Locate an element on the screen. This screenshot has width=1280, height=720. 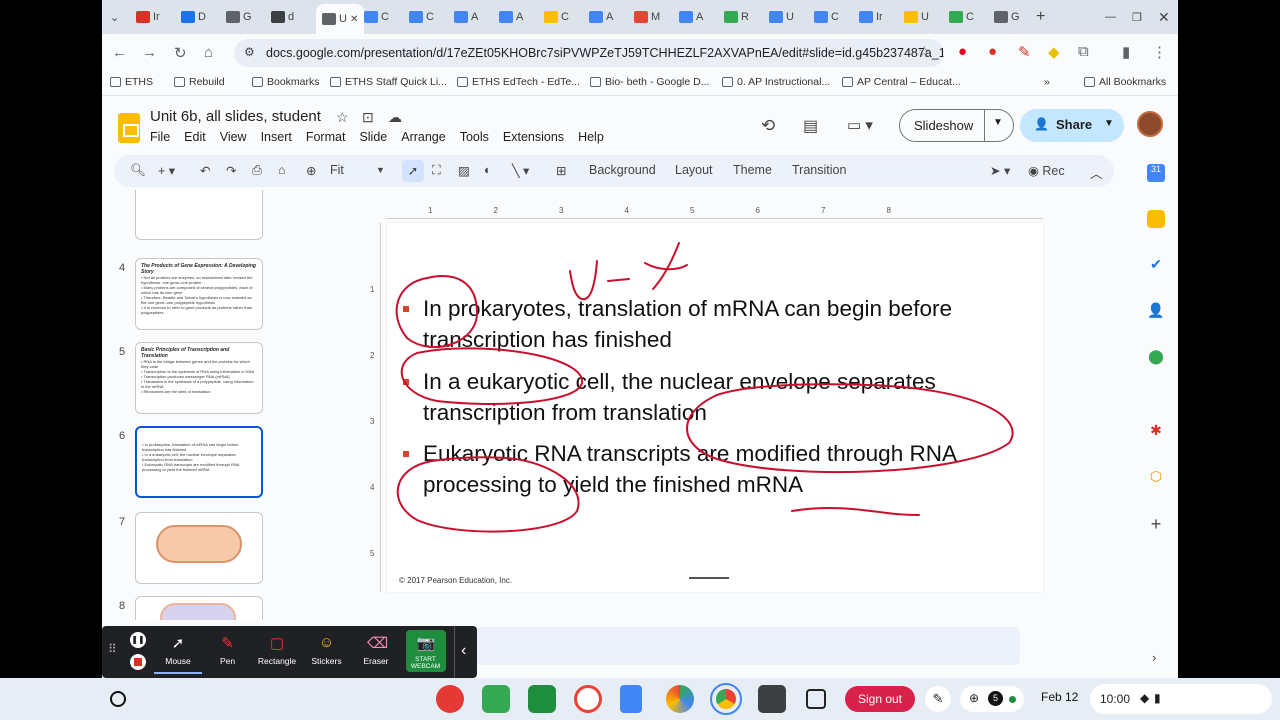
new-slide-icon: + ▾ is located at coordinates (166, 170).